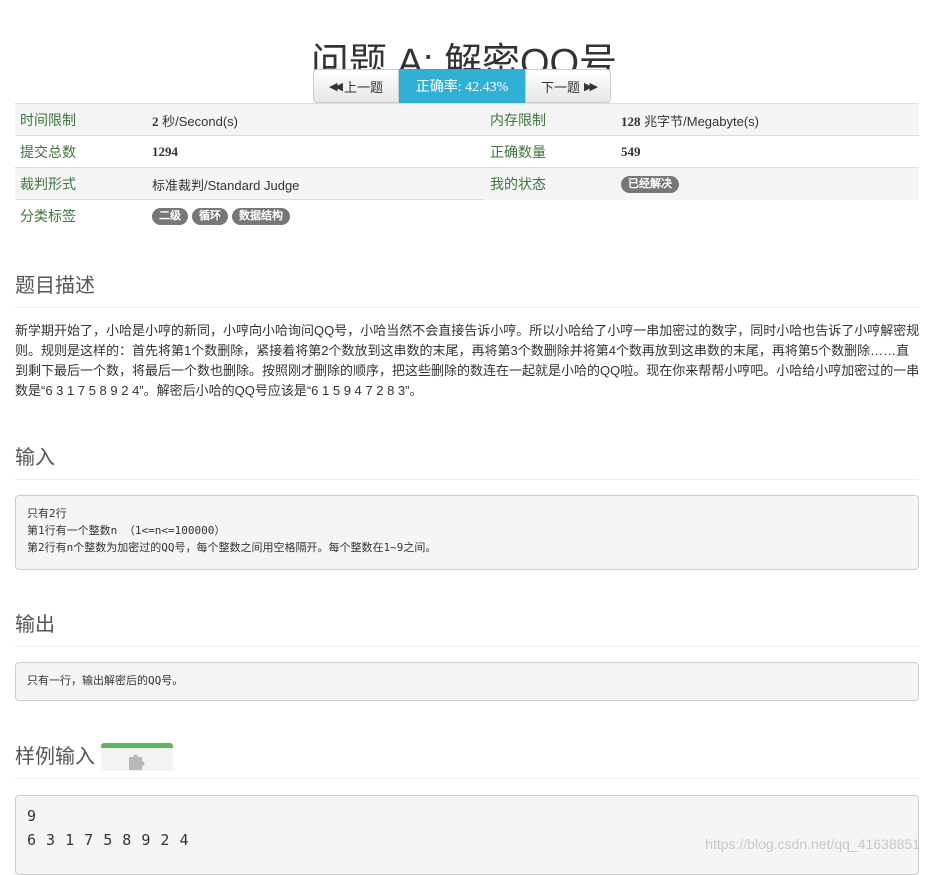 Image resolution: width=928 pixels, height=875 pixels. What do you see at coordinates (518, 120) in the screenshot?
I see `memory-limit-label: 内存限制` at bounding box center [518, 120].